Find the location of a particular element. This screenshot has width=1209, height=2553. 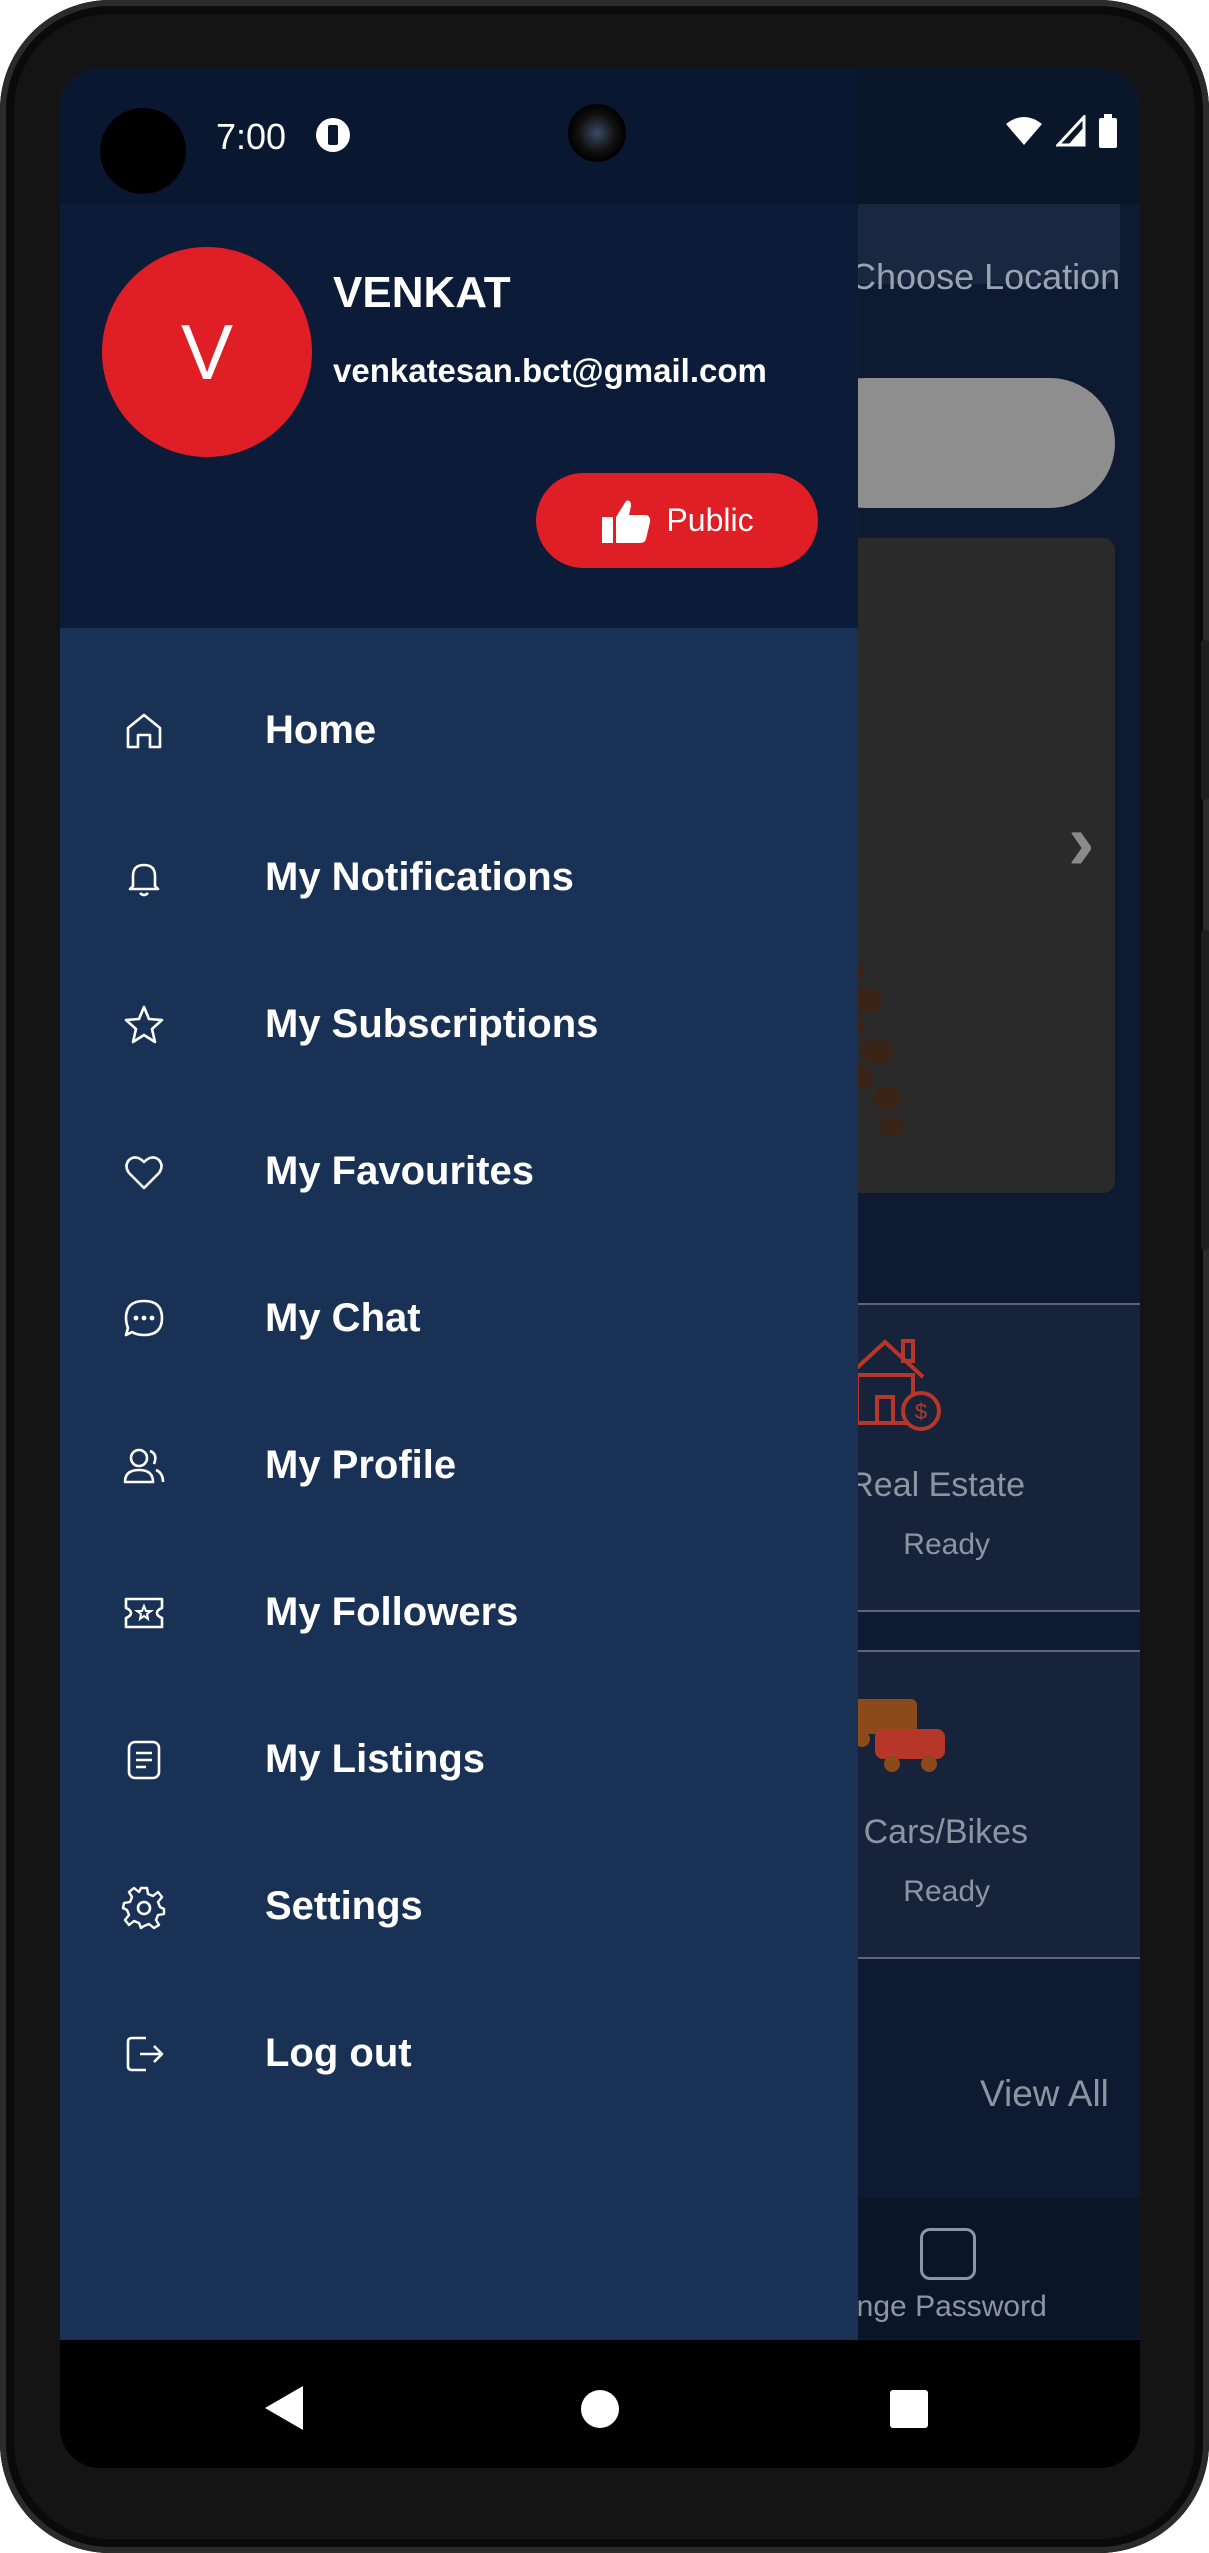

avatar: V is located at coordinates (207, 352).